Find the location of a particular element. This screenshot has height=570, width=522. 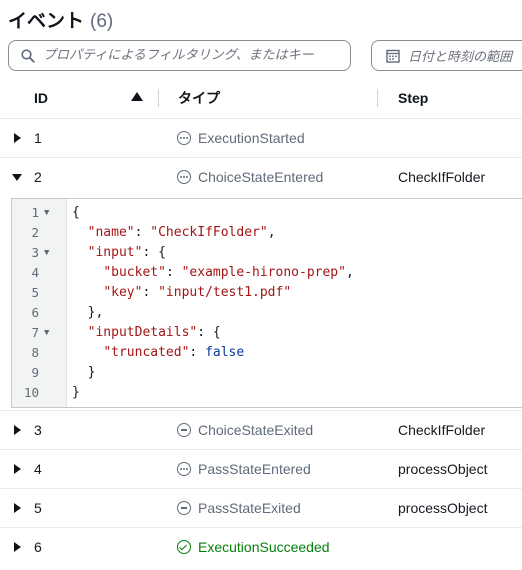

events-header: イベント (6) is located at coordinates (60, 19).